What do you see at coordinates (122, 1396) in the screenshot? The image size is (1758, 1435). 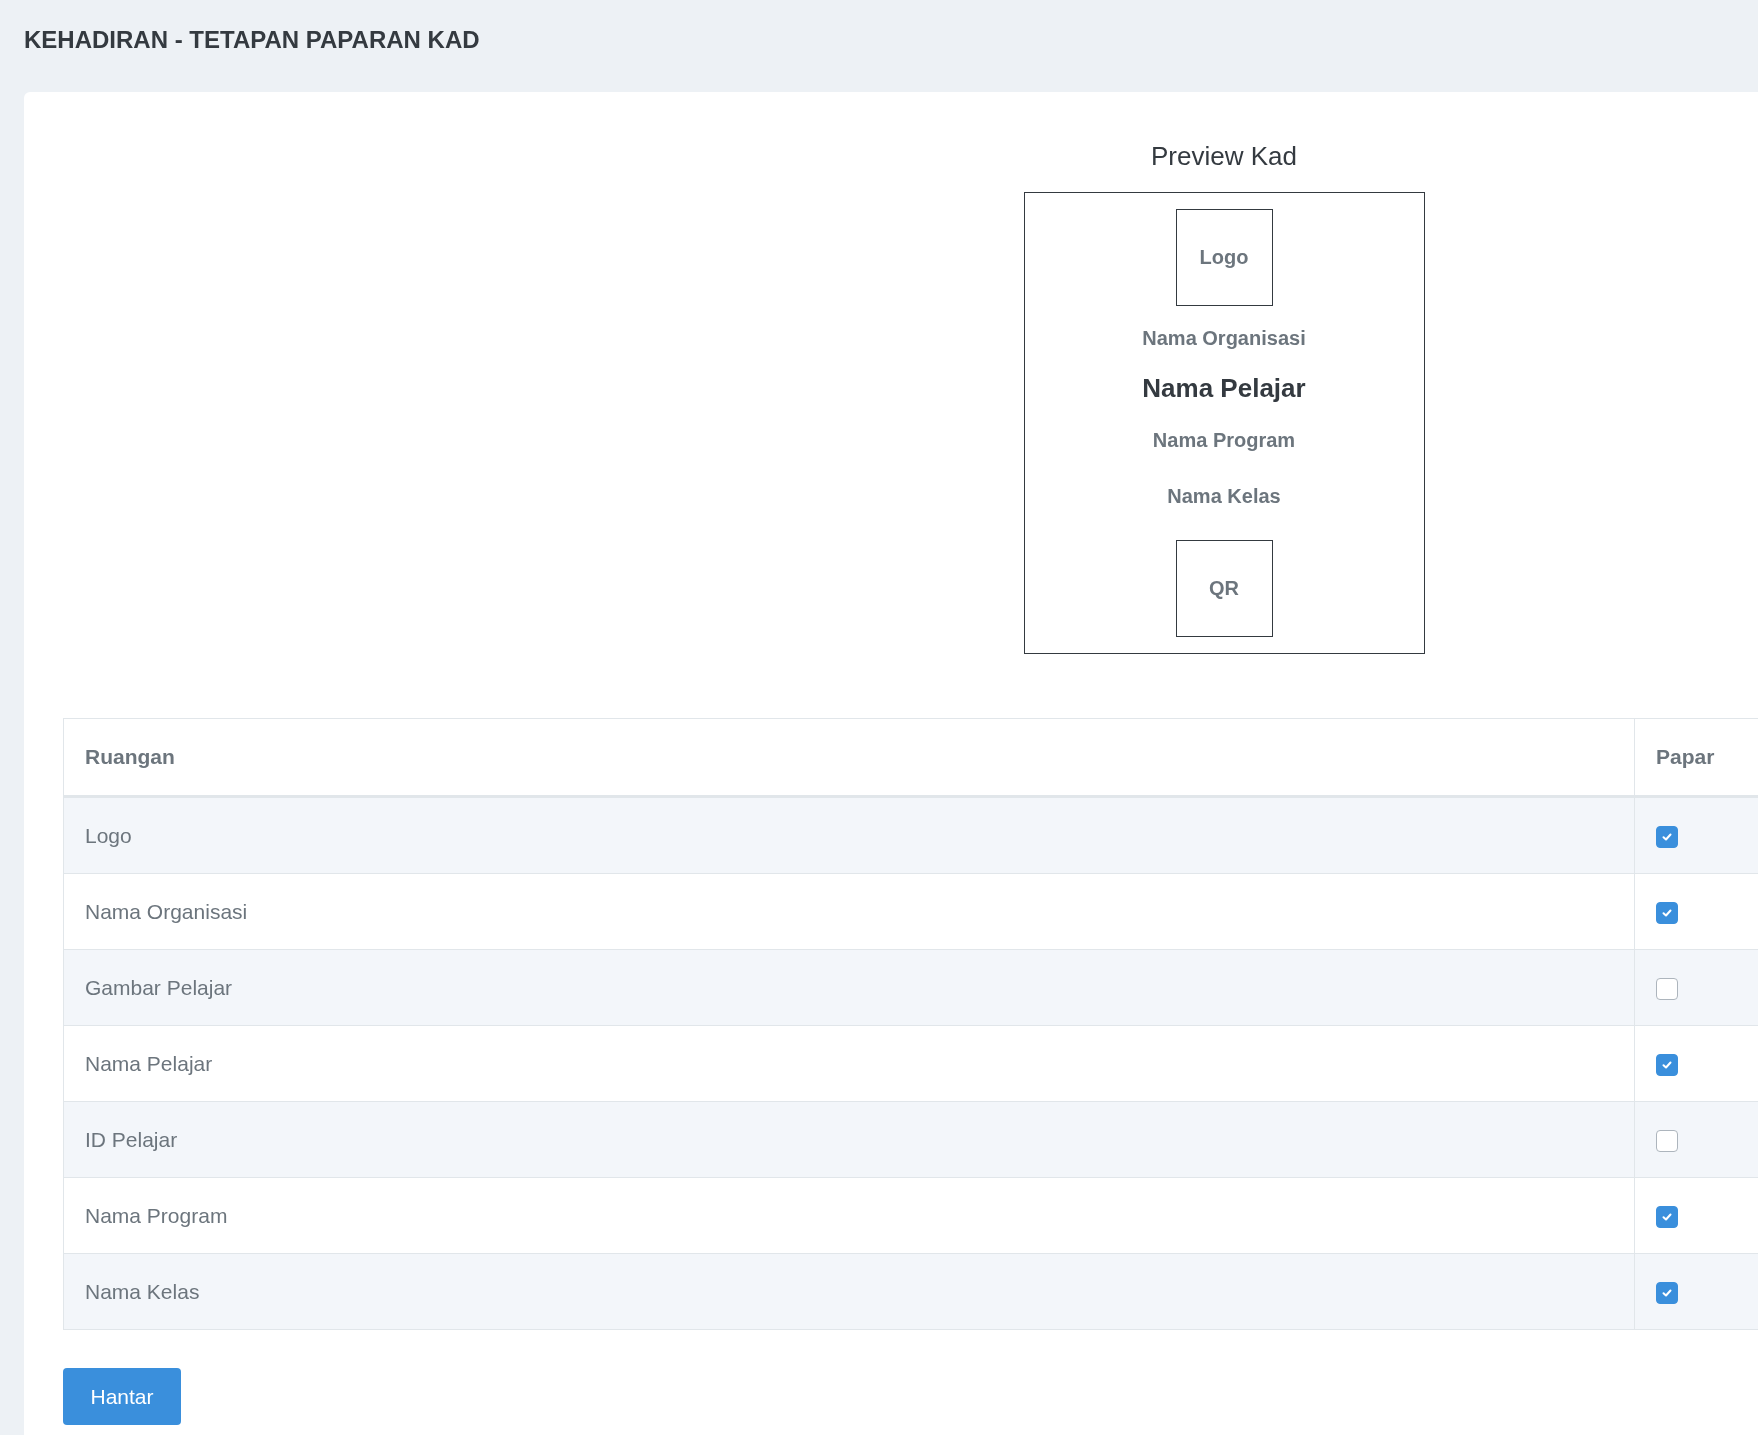 I see `submit-button: Hantar` at bounding box center [122, 1396].